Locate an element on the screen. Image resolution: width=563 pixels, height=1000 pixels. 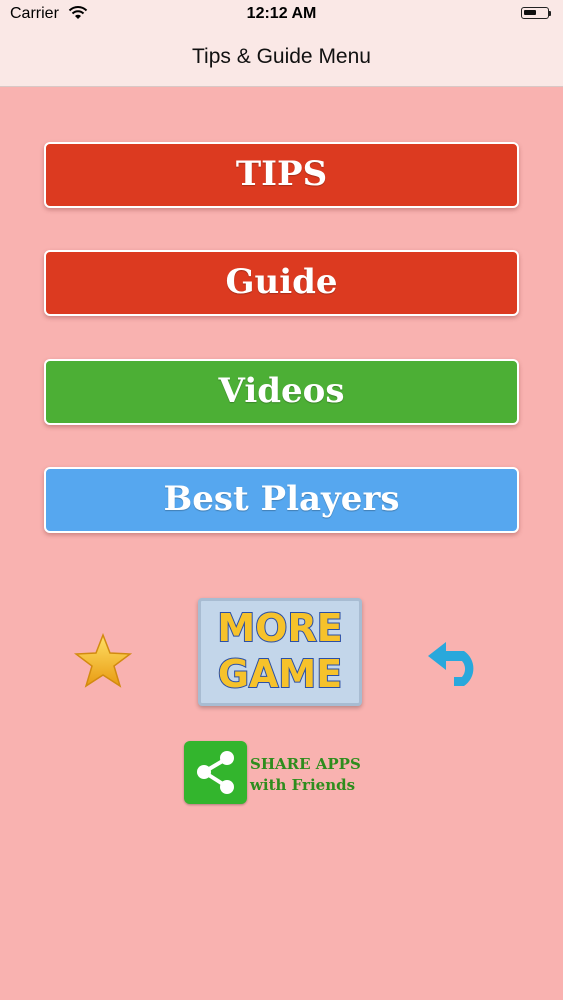
tips-button: TIPS is located at coordinates (281, 175).